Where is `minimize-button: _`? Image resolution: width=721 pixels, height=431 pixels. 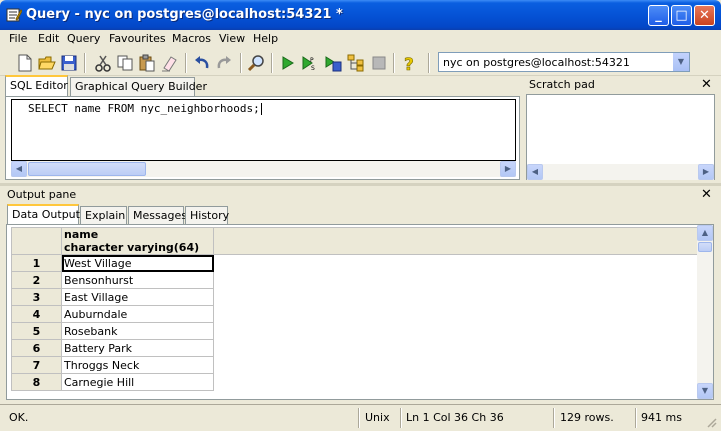
minimize-button: _ is located at coordinates (658, 15).